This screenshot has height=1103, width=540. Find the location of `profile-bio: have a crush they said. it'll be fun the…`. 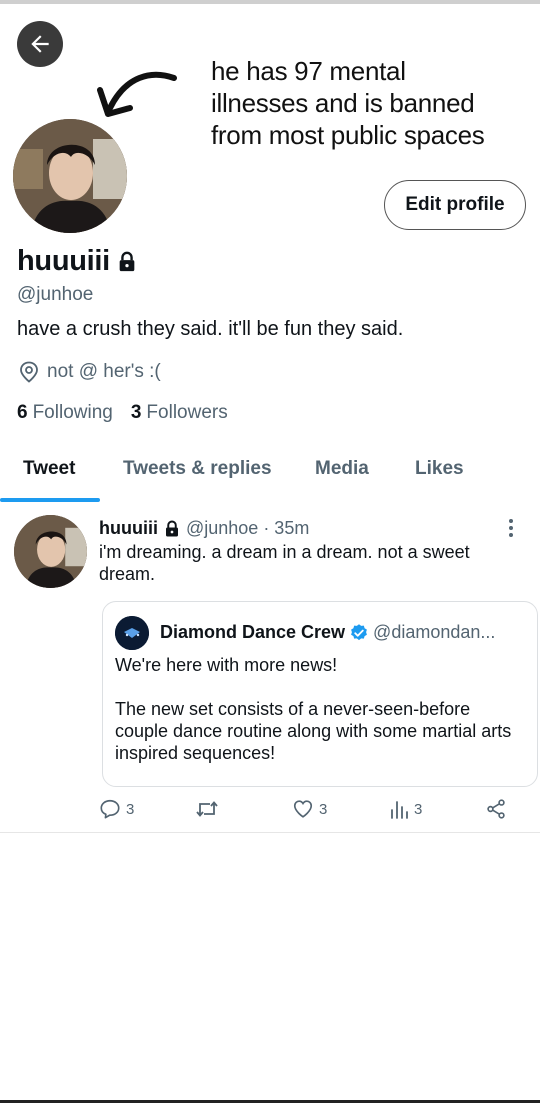

profile-bio: have a crush they said. it'll be fun the… is located at coordinates (210, 329).